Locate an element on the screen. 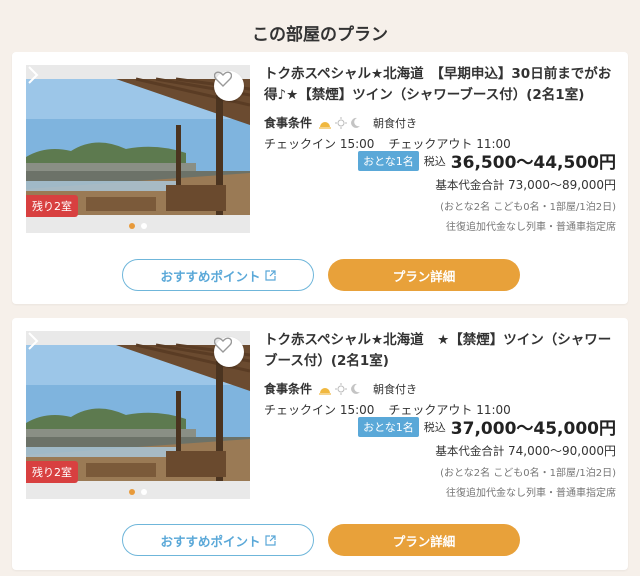 The width and height of the screenshot is (640, 576). price-row: おとな1名 税込 36,500〜44,500円 is located at coordinates (486, 160).